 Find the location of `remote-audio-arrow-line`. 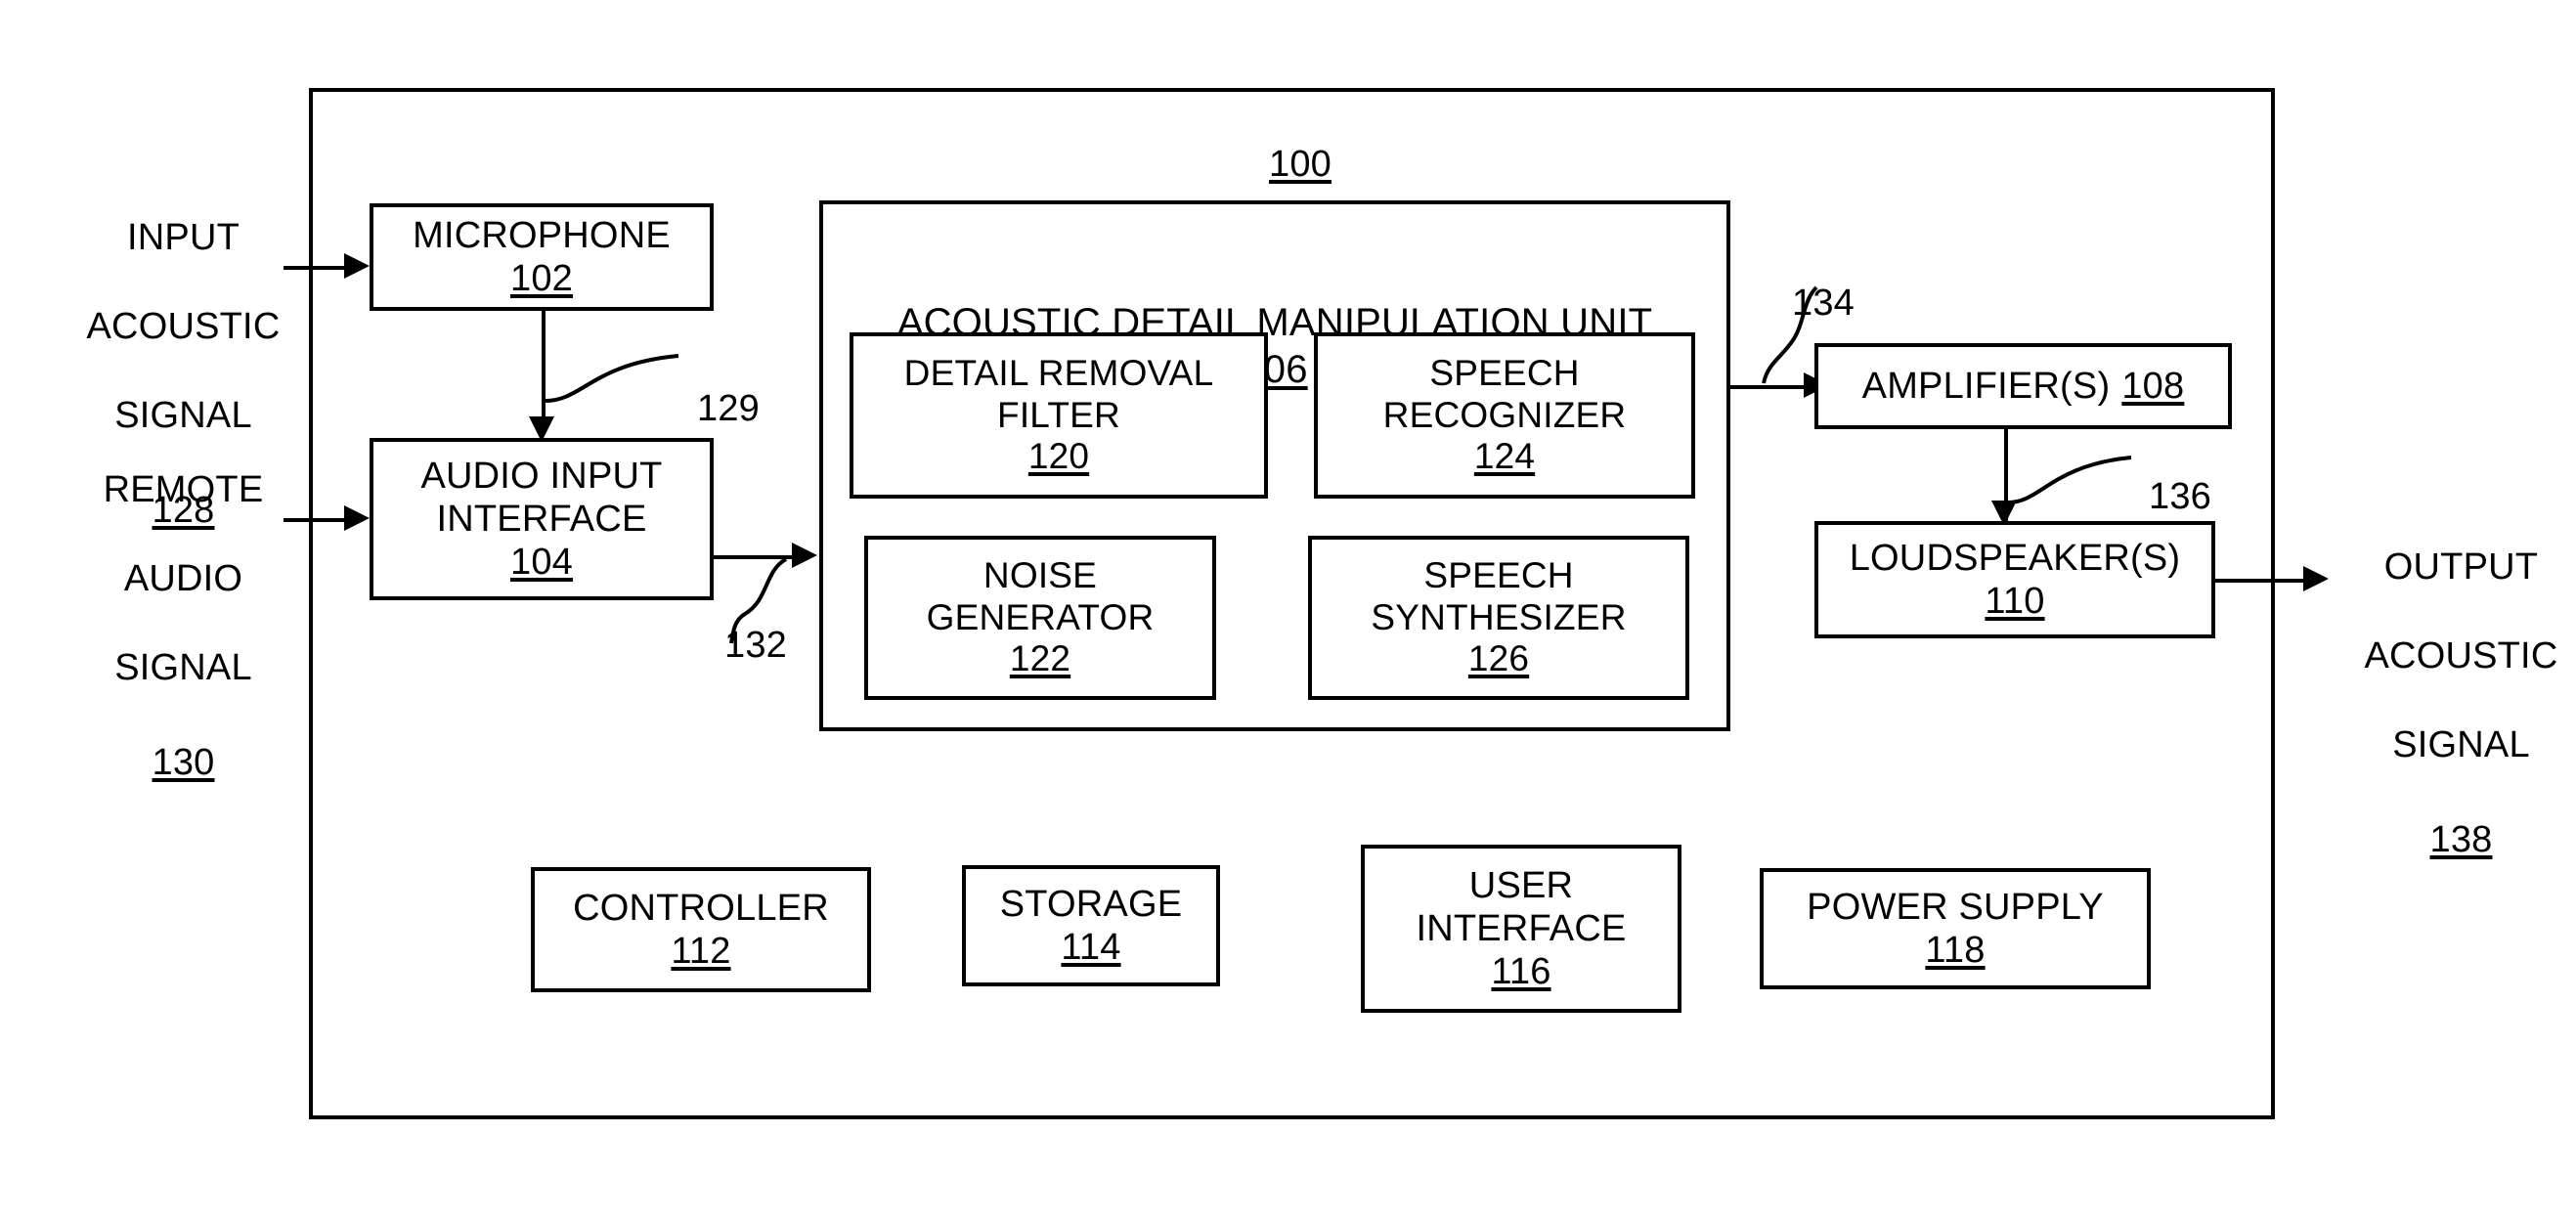

remote-audio-arrow-line is located at coordinates (314, 520).